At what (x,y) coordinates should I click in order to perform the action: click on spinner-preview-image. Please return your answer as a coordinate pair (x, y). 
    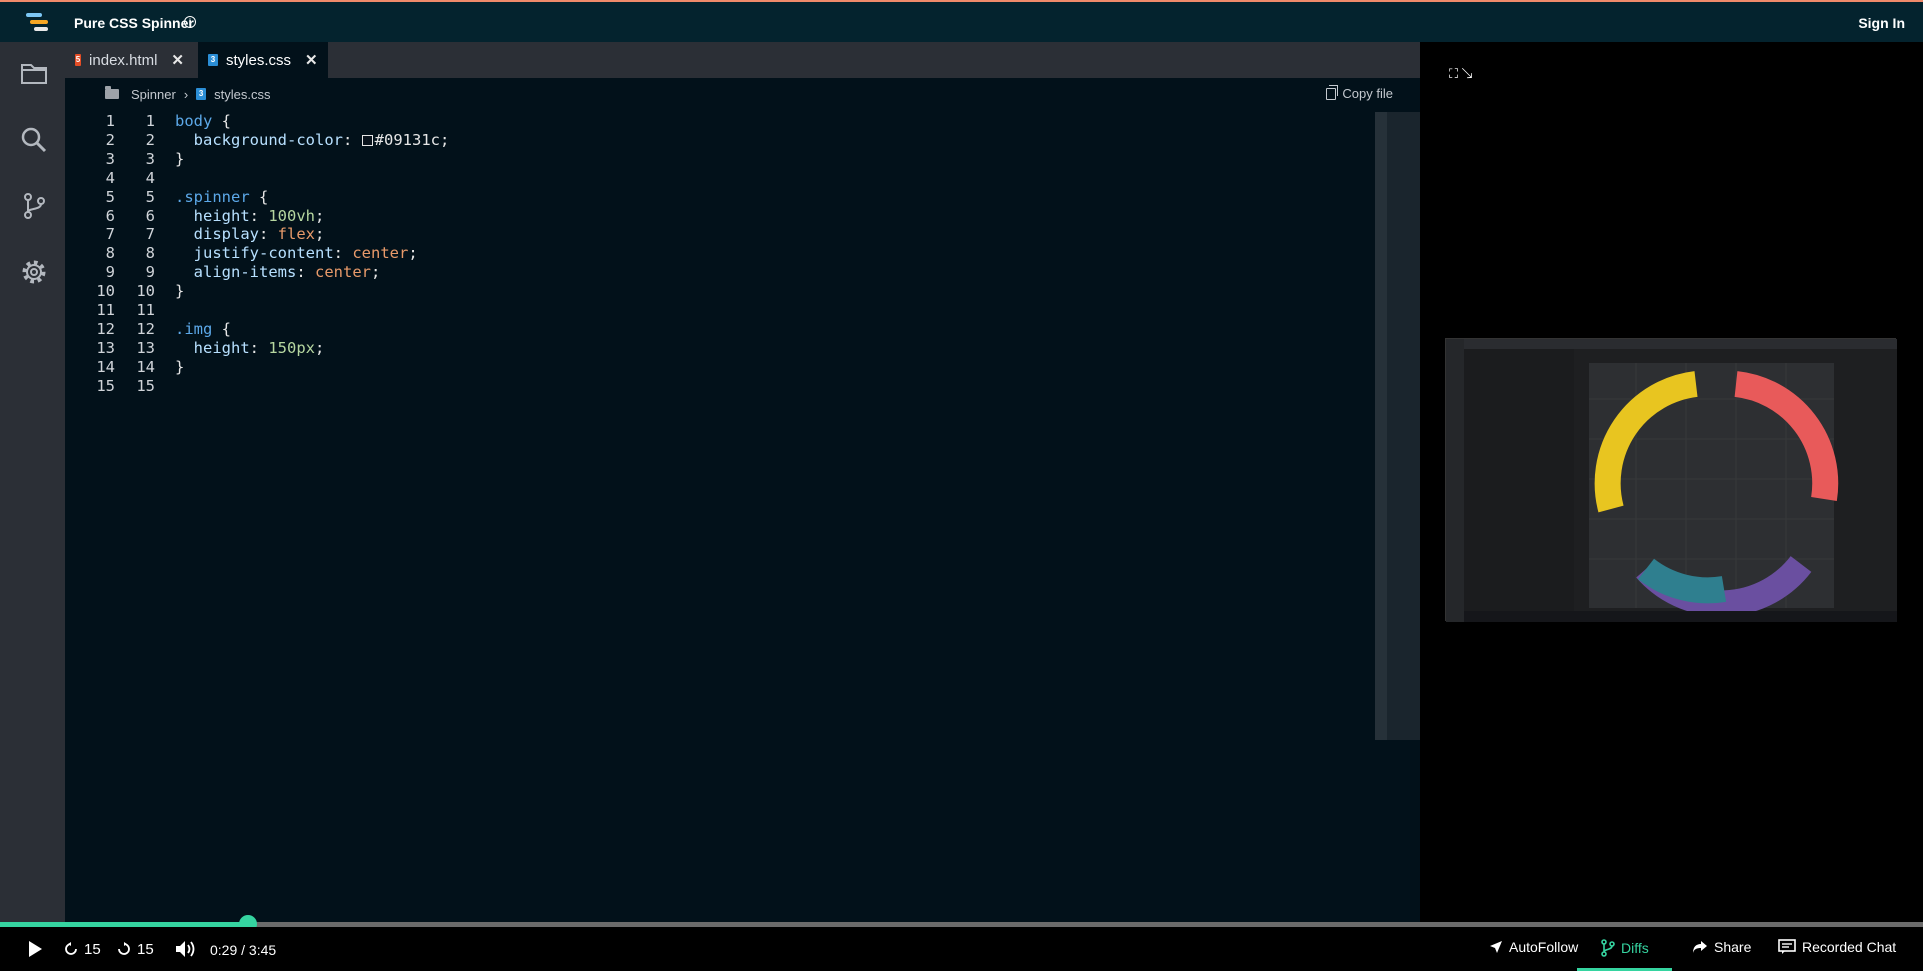
    Looking at the image, I should click on (1671, 480).